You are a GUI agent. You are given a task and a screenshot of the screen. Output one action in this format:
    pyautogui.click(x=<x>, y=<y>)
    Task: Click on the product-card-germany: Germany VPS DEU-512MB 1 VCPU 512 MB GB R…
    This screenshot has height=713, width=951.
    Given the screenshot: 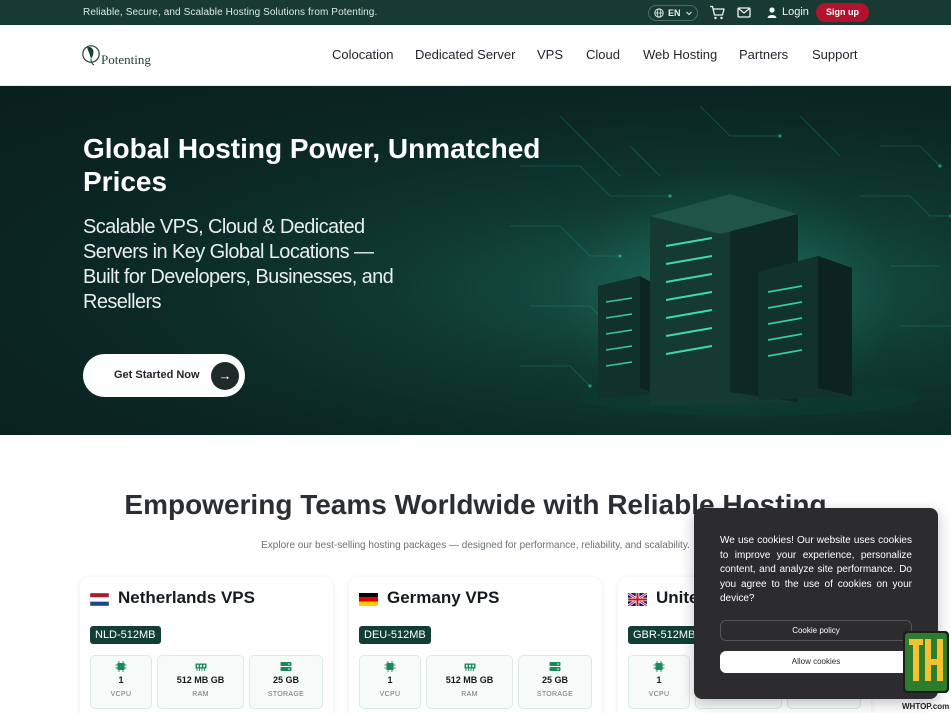 What is the action you would take?
    pyautogui.click(x=475, y=645)
    